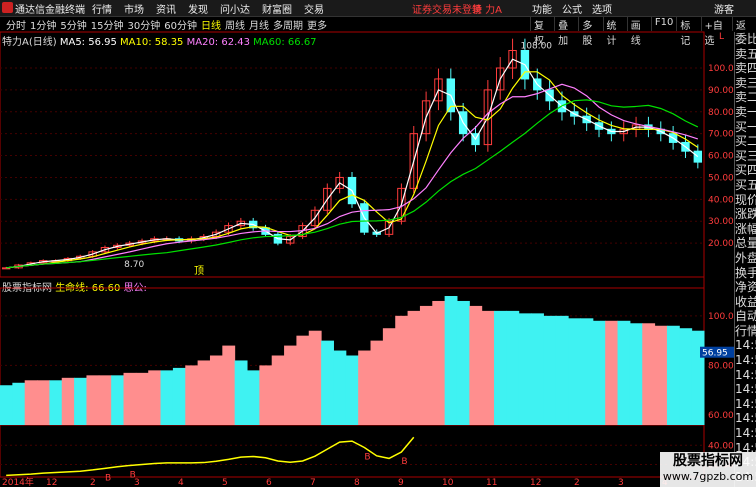 The image size is (756, 487). I want to click on quote-panel-row: 收益, so click(745, 301).